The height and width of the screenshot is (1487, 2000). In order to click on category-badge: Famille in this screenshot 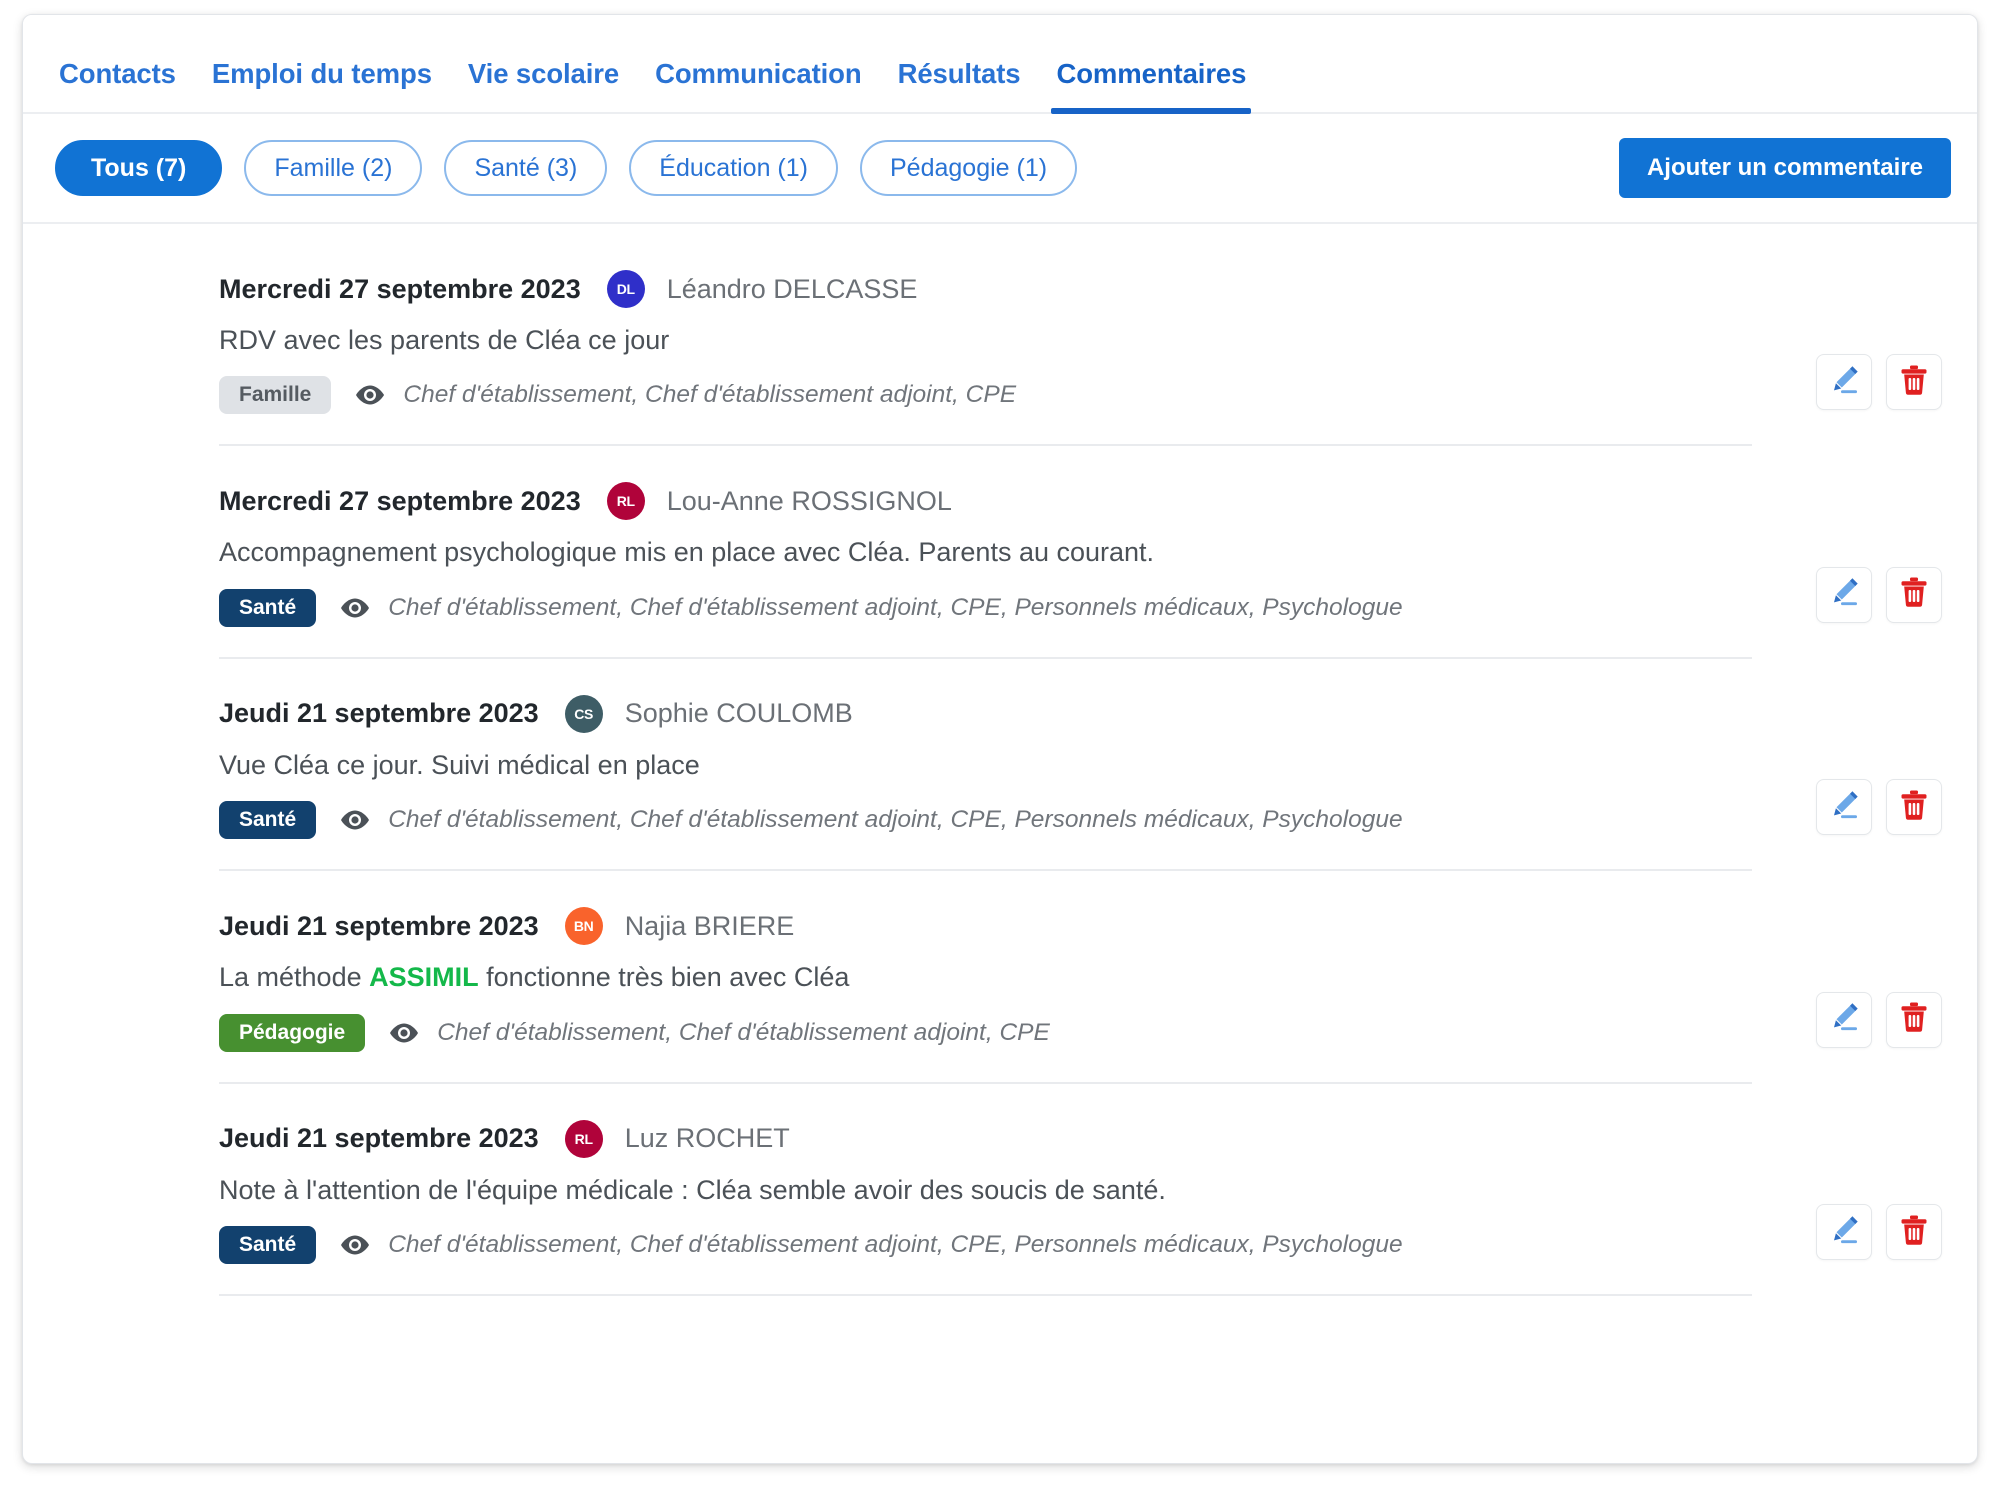, I will do `click(275, 395)`.